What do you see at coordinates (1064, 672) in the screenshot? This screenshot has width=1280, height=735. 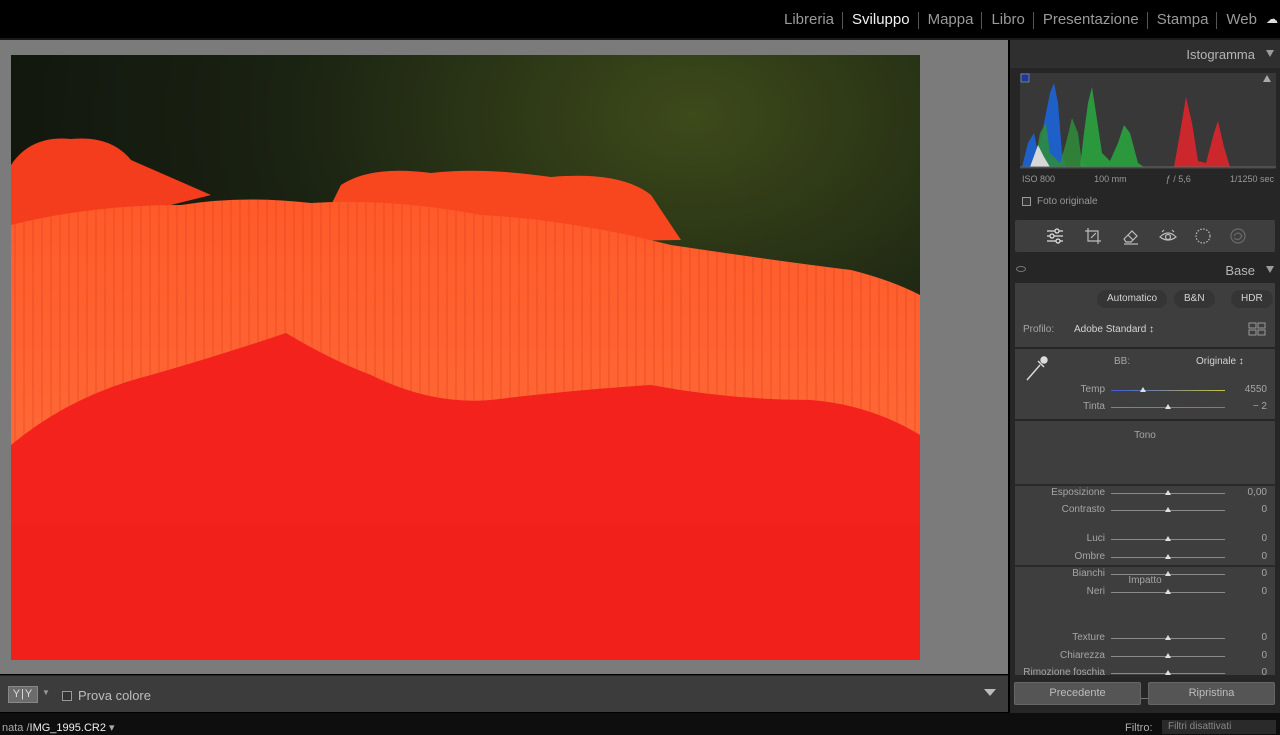 I see `slider-label: Rimozione foschia` at bounding box center [1064, 672].